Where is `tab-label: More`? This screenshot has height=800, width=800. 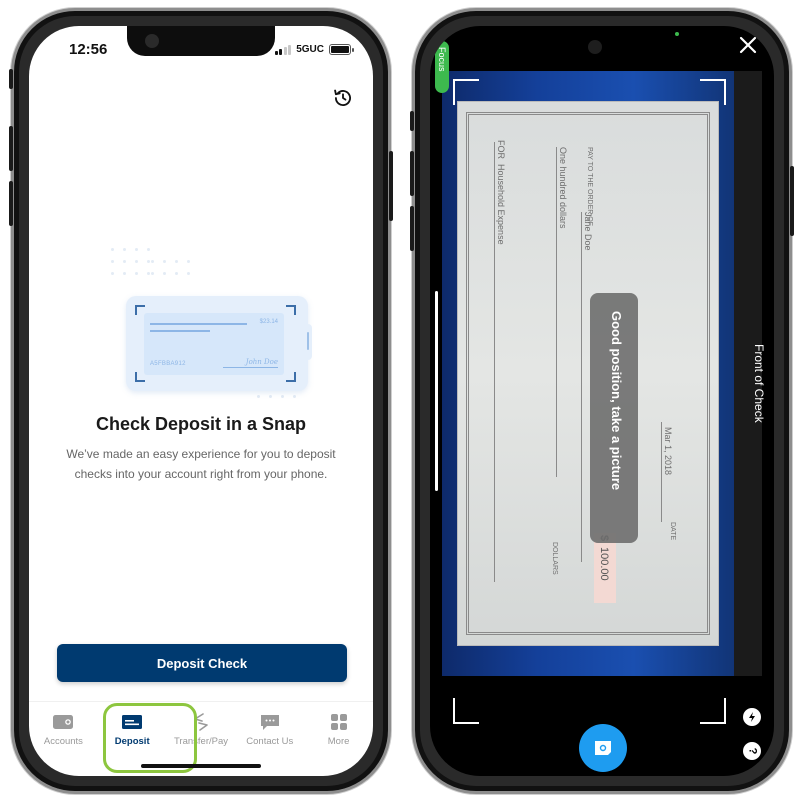 tab-label: More is located at coordinates (338, 741).